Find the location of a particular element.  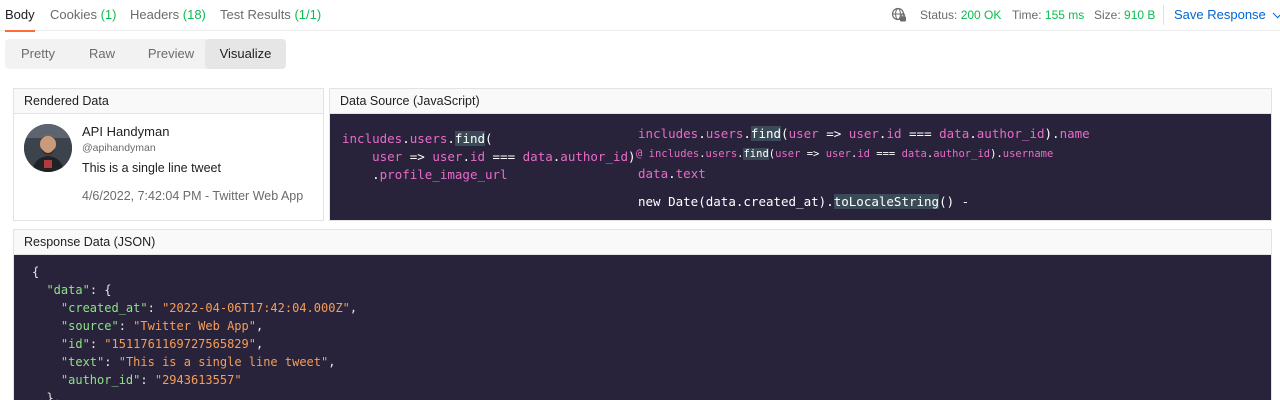

data-source-title: Data Source (JavaScript) is located at coordinates (800, 101).